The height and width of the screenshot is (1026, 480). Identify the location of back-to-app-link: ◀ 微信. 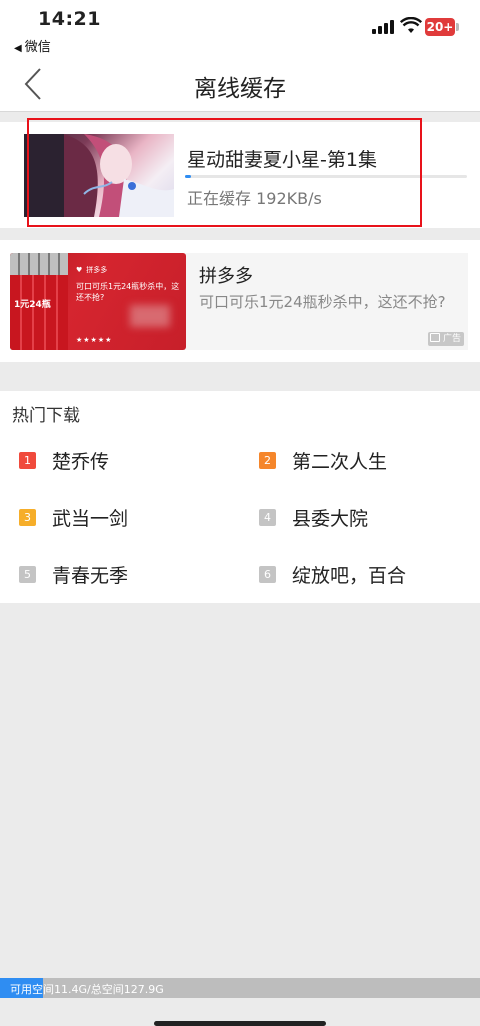
(32, 45).